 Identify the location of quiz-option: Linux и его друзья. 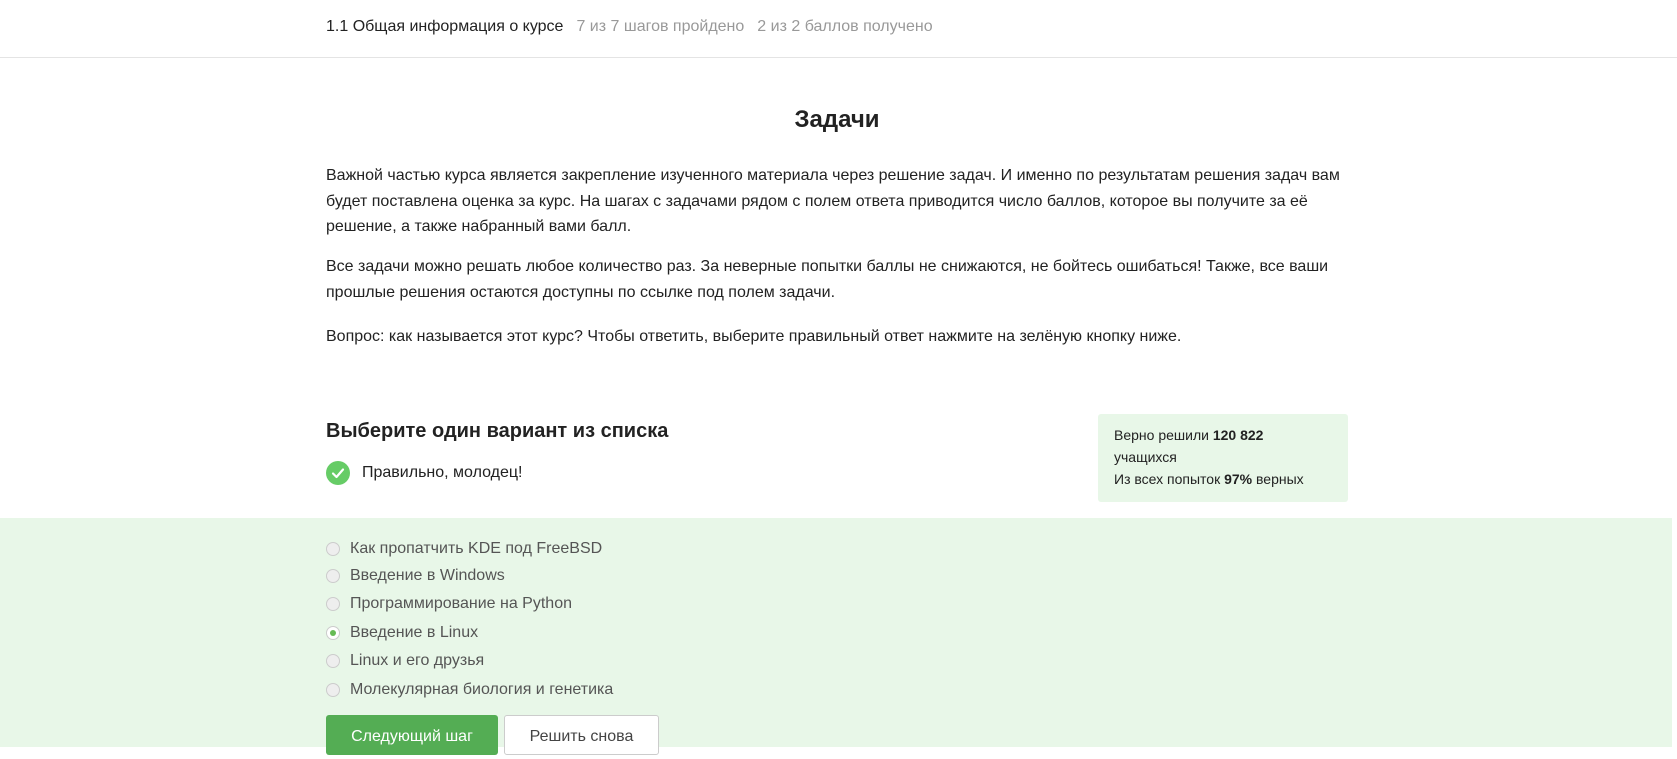
(405, 661).